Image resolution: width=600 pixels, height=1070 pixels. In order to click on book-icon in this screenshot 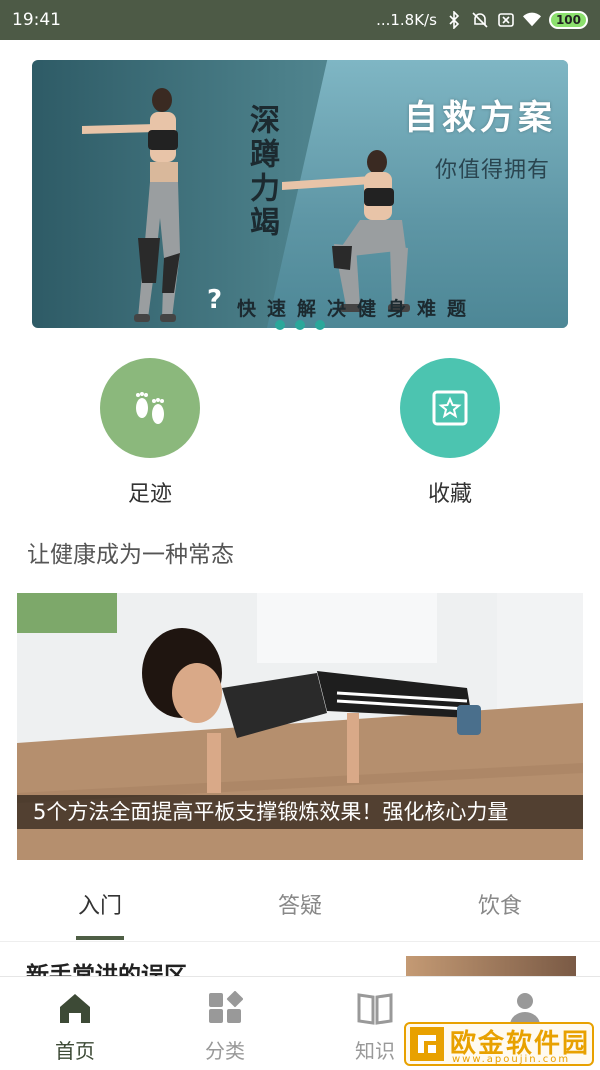, I will do `click(375, 1009)`.